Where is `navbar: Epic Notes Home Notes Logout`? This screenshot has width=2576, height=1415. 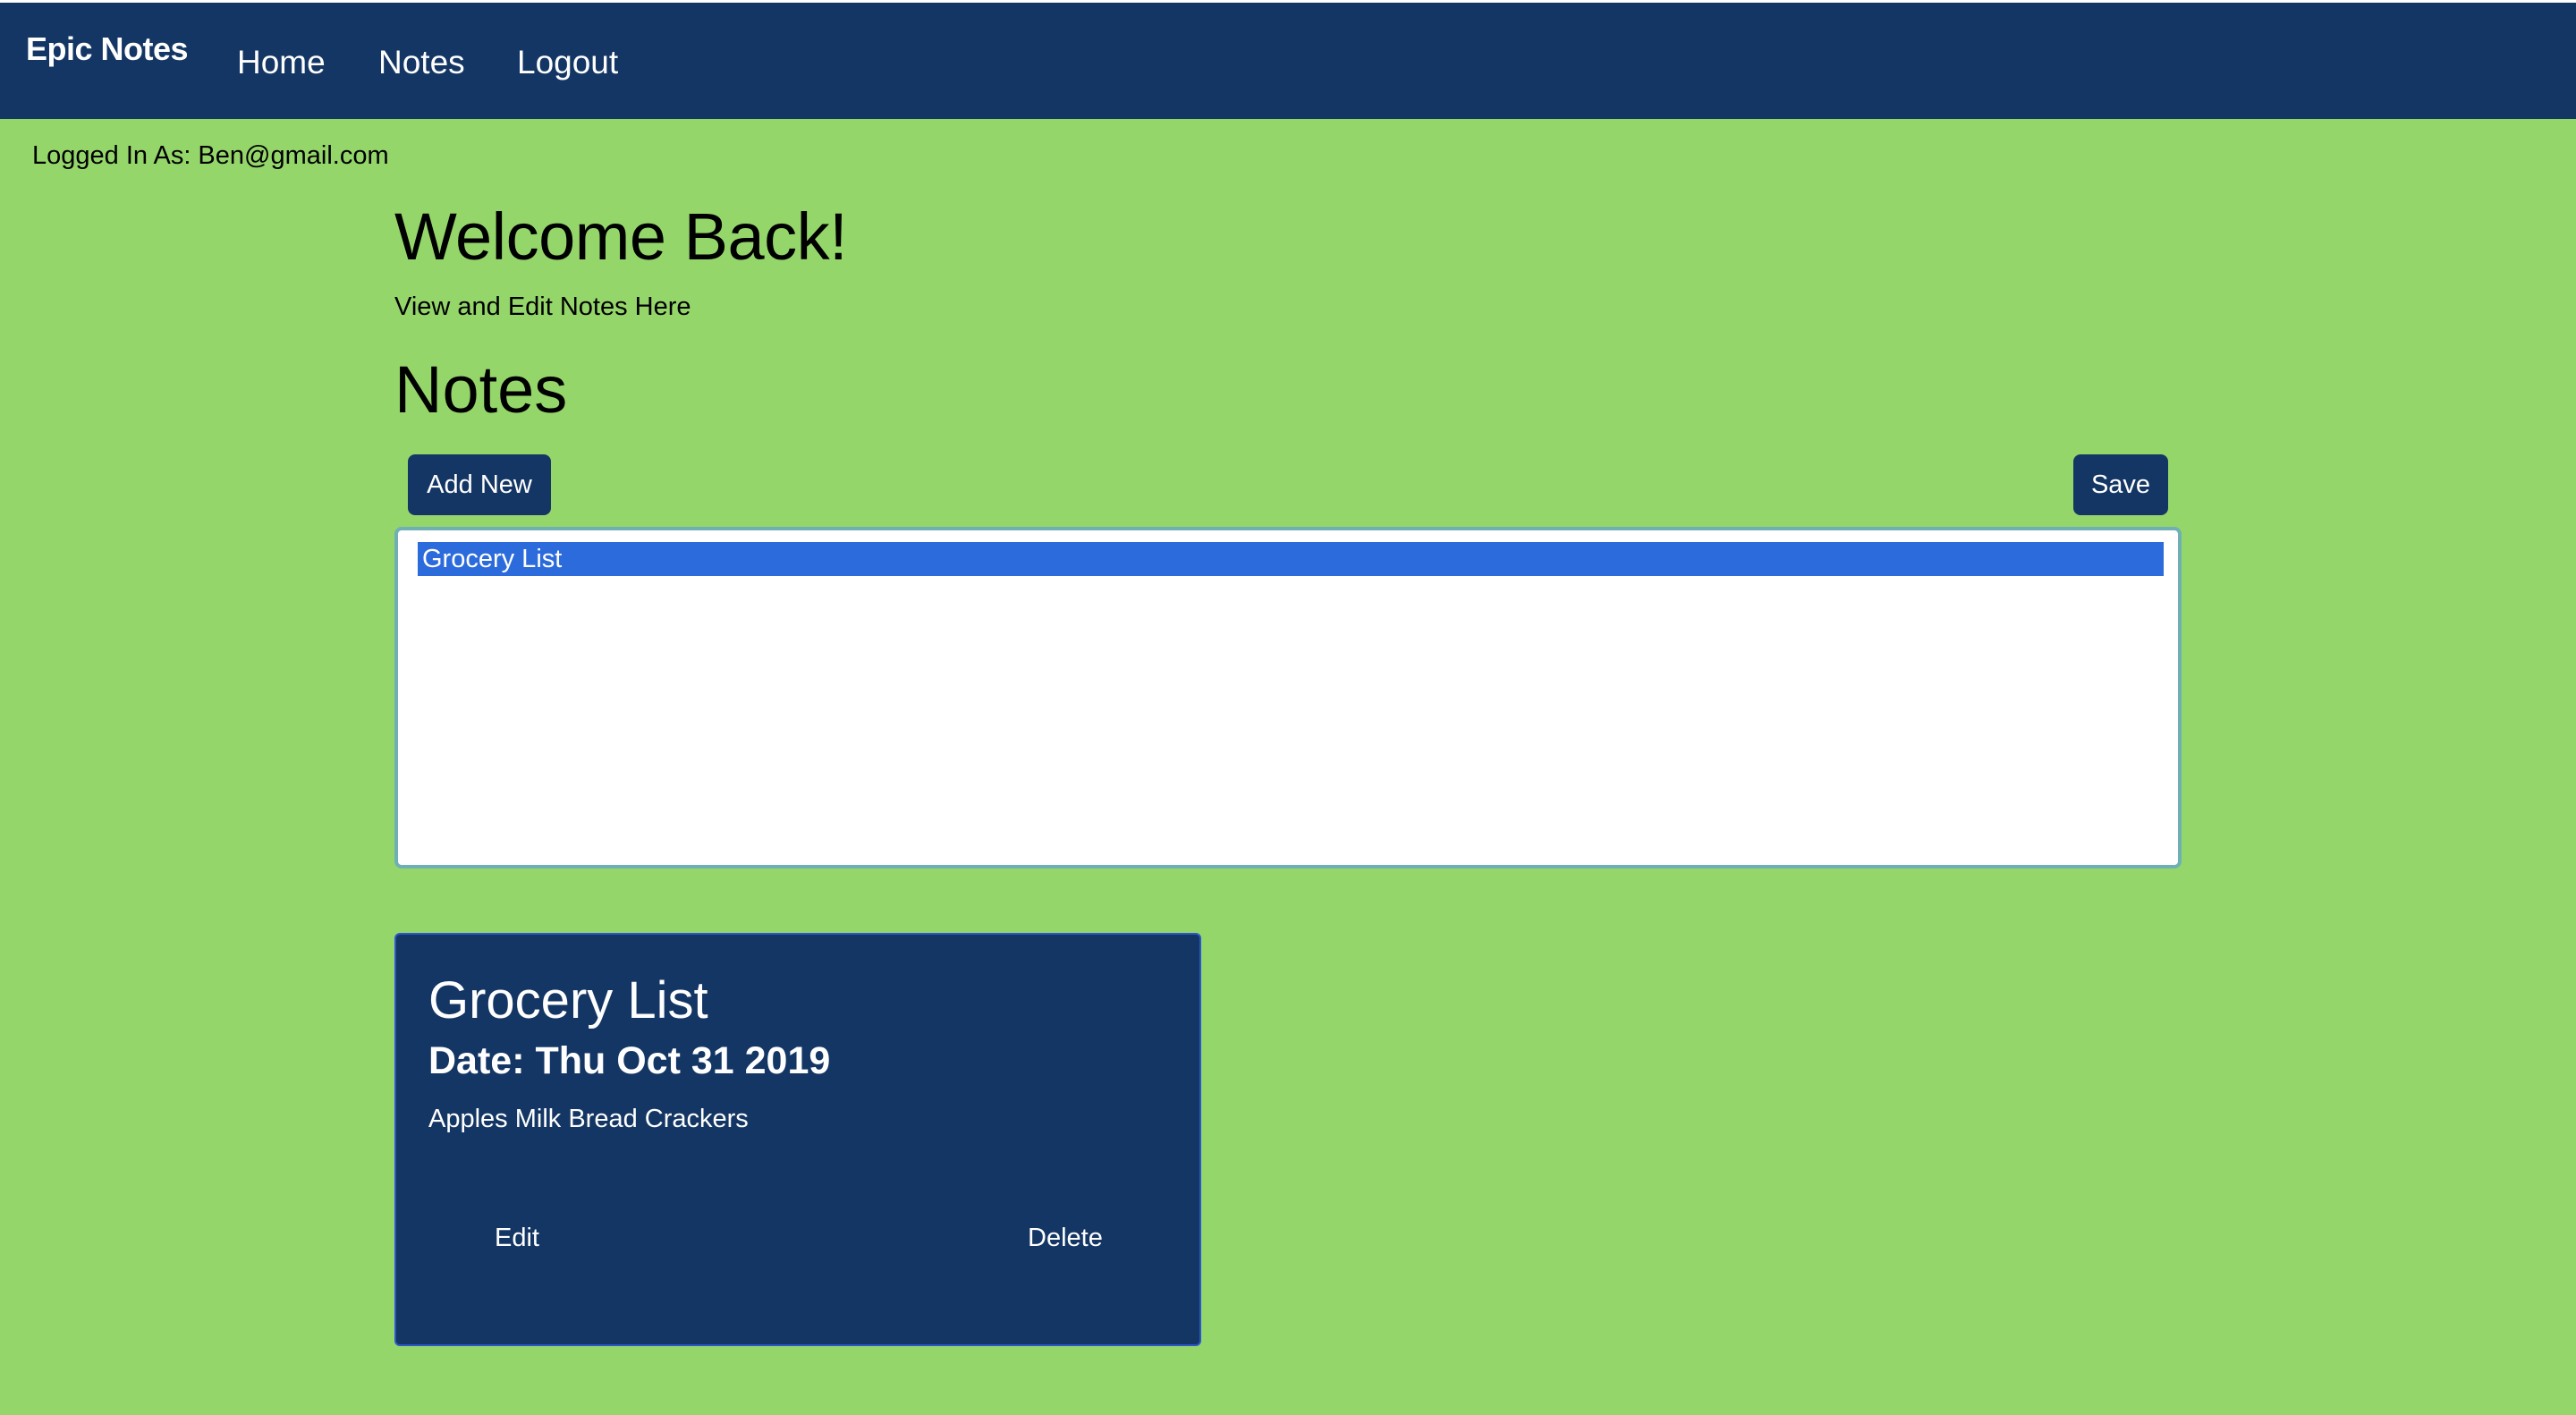
navbar: Epic Notes Home Notes Logout is located at coordinates (1288, 61).